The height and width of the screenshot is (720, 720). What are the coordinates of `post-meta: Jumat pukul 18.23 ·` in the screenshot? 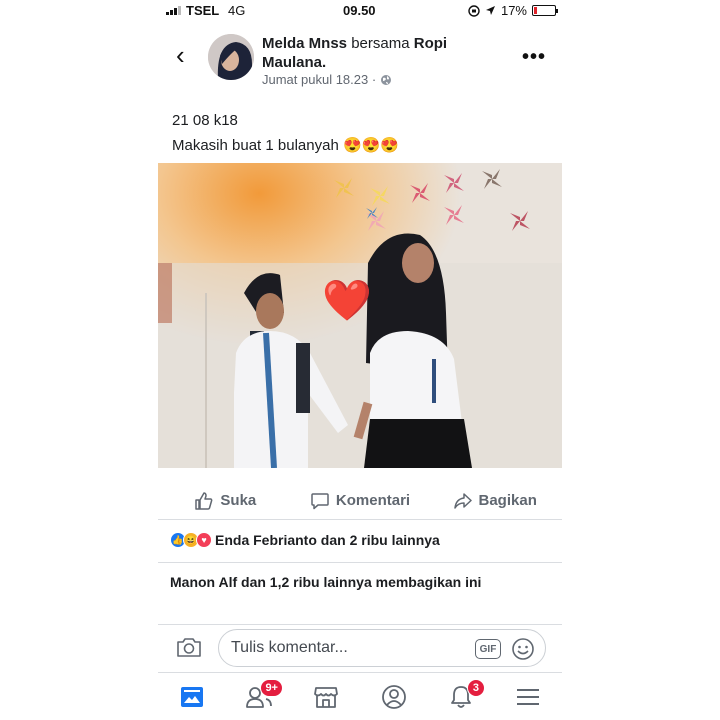 It's located at (327, 79).